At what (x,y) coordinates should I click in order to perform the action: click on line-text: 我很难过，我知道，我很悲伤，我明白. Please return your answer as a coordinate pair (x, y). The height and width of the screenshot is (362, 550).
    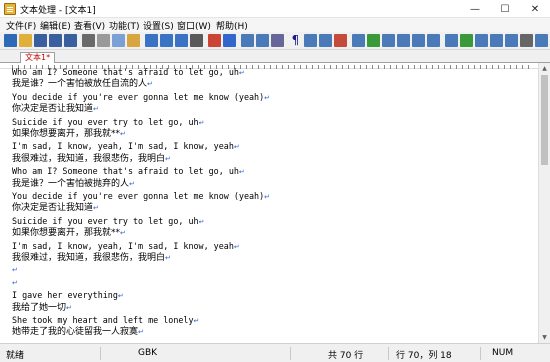
    Looking at the image, I should click on (89, 158).